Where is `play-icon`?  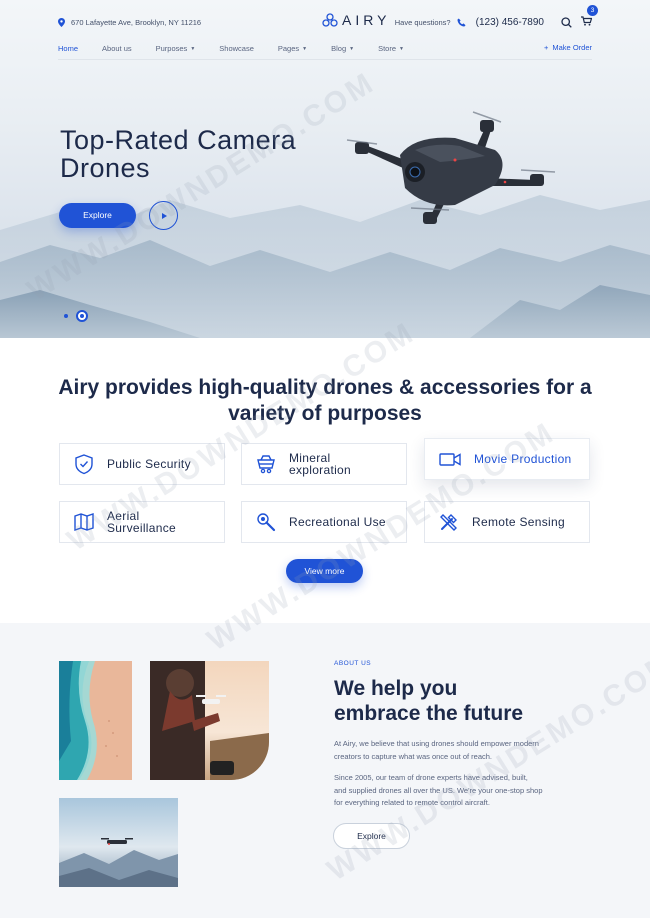
play-icon is located at coordinates (164, 215).